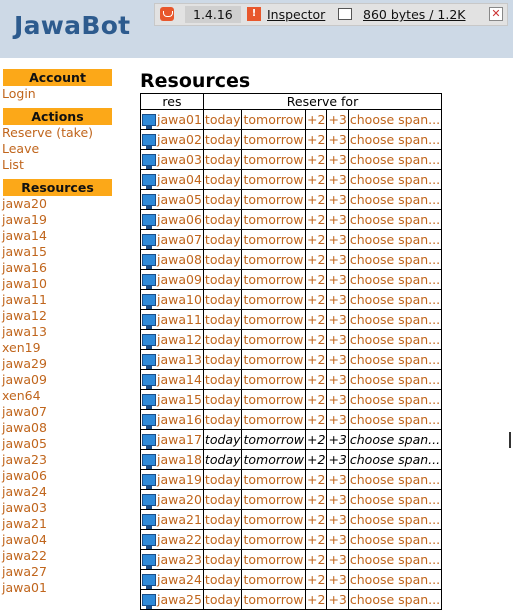 Image resolution: width=513 pixels, height=610 pixels. I want to click on login-link: Login, so click(56, 94).